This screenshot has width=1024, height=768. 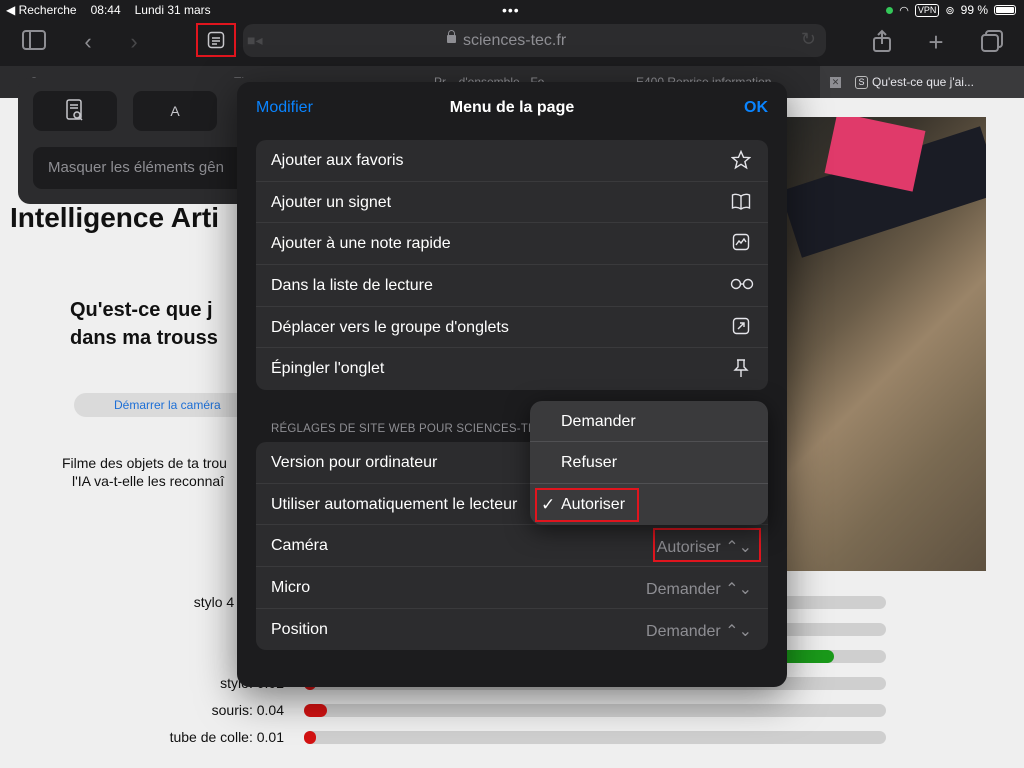 What do you see at coordinates (974, 10) in the screenshot?
I see `battery-percent: 99 %` at bounding box center [974, 10].